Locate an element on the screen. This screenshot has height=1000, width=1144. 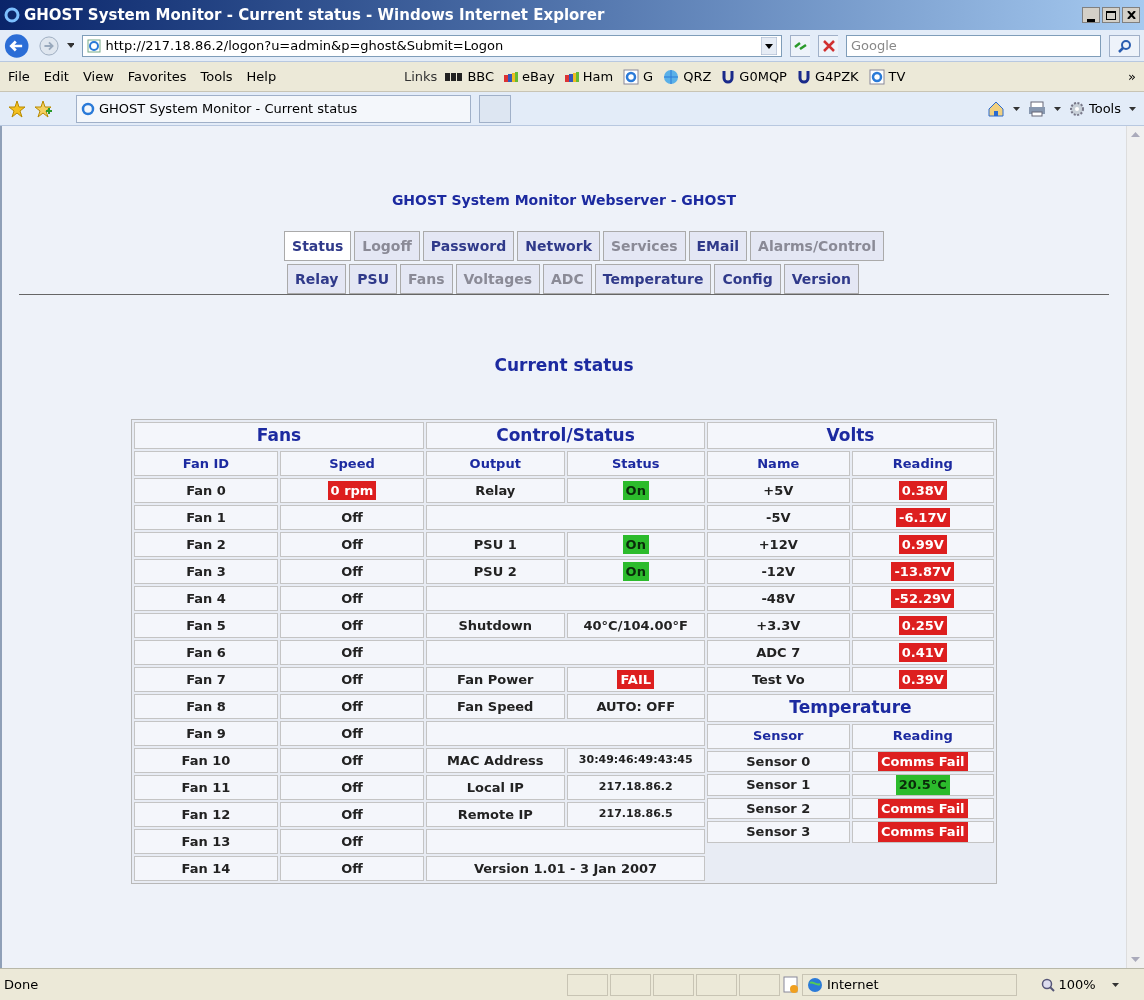
link: BBC is located at coordinates (470, 76).